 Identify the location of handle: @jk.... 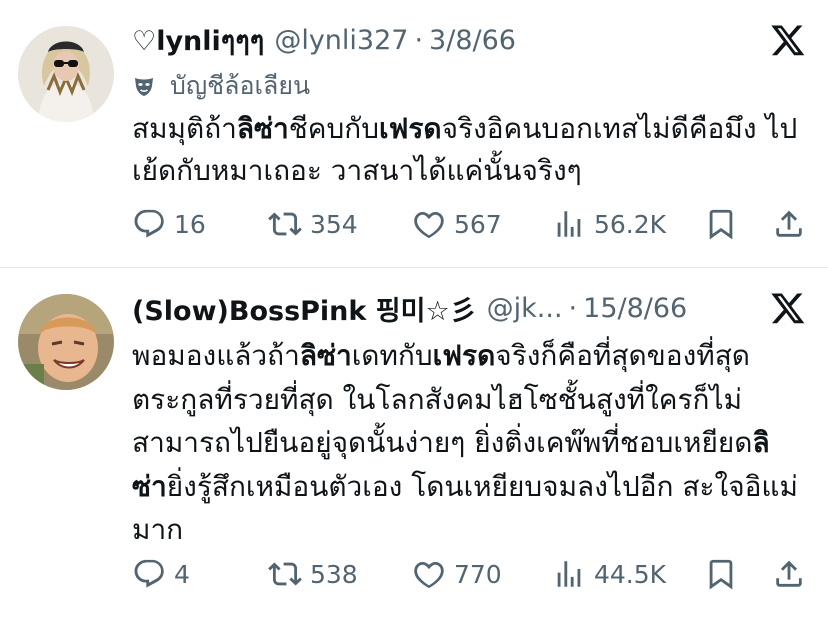
(525, 308).